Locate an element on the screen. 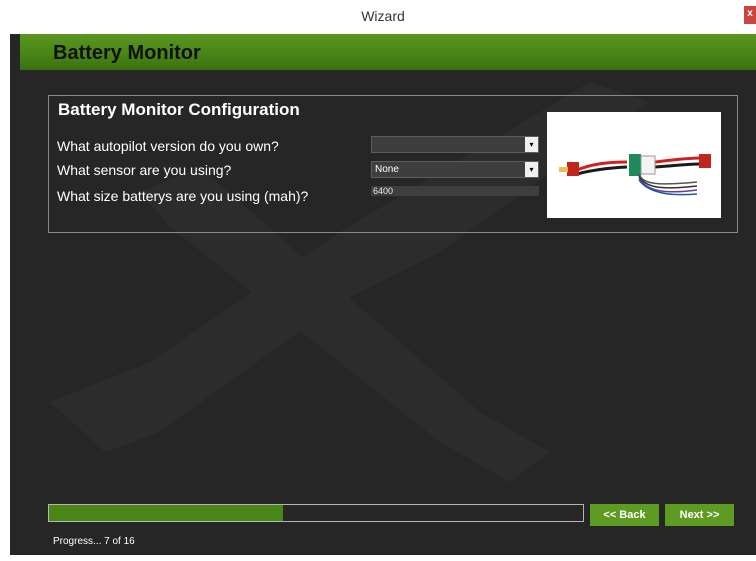  sensor-label: What sensor are you using? is located at coordinates (144, 170).